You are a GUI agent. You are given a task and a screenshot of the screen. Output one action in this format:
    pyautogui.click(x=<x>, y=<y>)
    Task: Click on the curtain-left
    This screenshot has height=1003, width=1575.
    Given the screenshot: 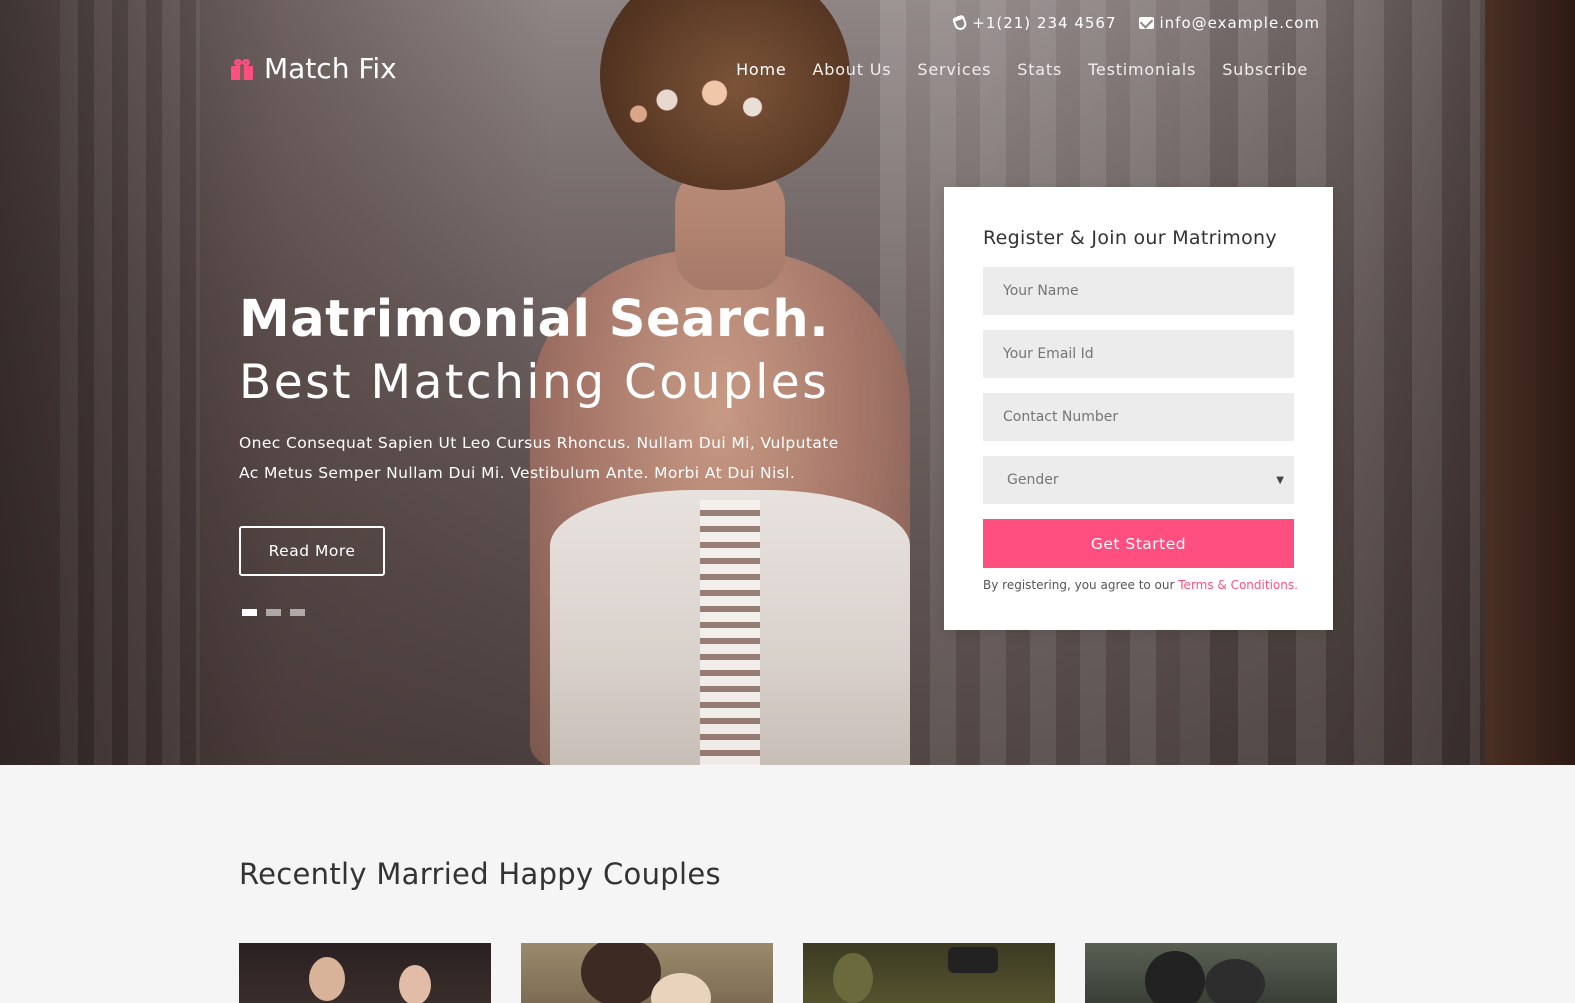 What is the action you would take?
    pyautogui.click(x=130, y=382)
    